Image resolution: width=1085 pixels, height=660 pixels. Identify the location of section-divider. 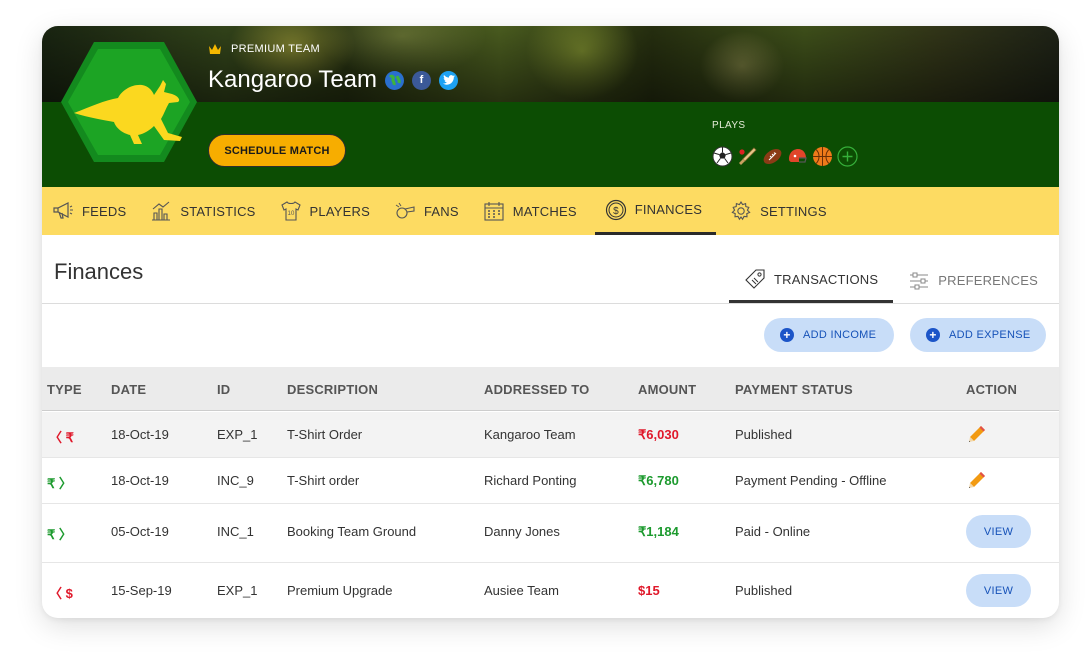
(550, 303).